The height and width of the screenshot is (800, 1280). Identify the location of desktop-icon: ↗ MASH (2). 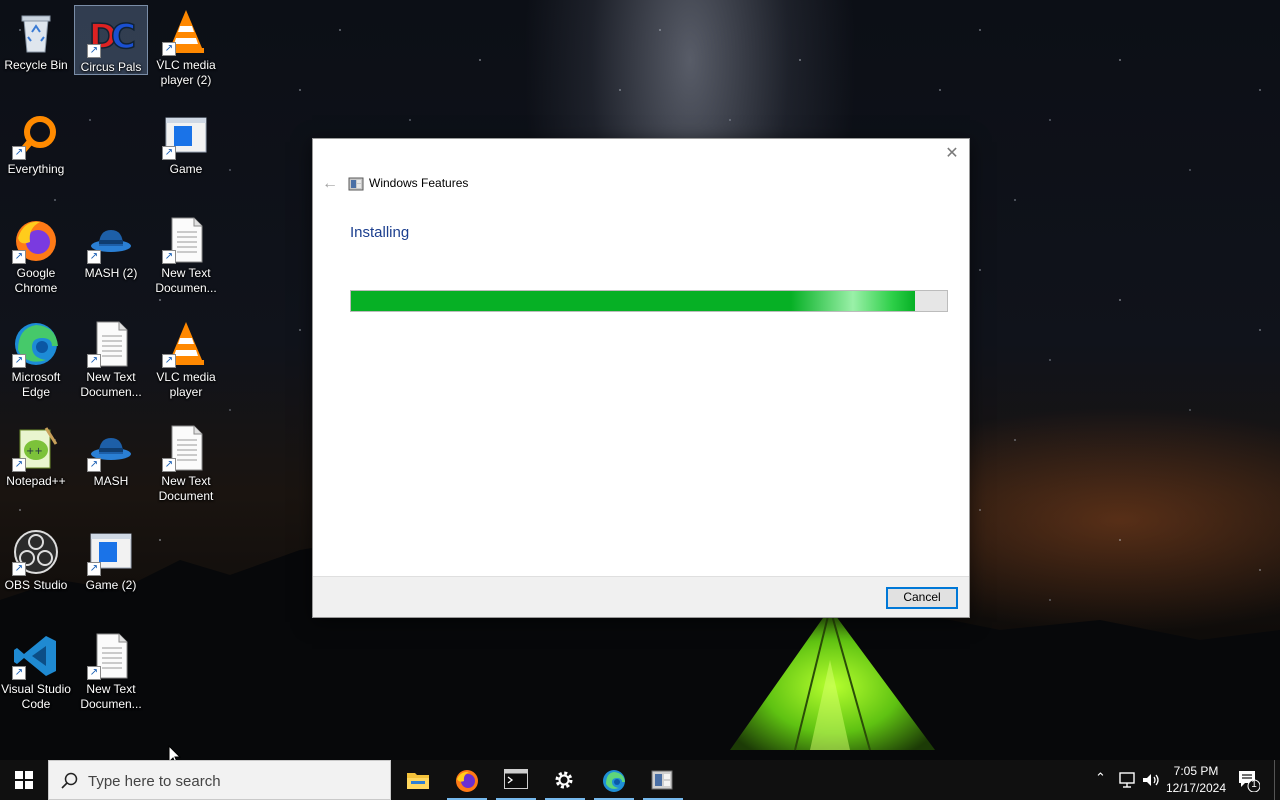
(111, 260).